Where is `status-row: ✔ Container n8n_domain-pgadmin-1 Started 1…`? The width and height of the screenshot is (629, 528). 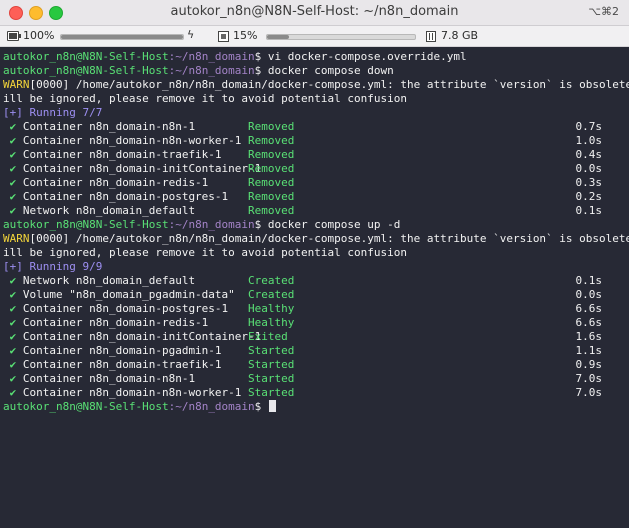 status-row: ✔ Container n8n_domain-pgadmin-1 Started 1… is located at coordinates (314, 351).